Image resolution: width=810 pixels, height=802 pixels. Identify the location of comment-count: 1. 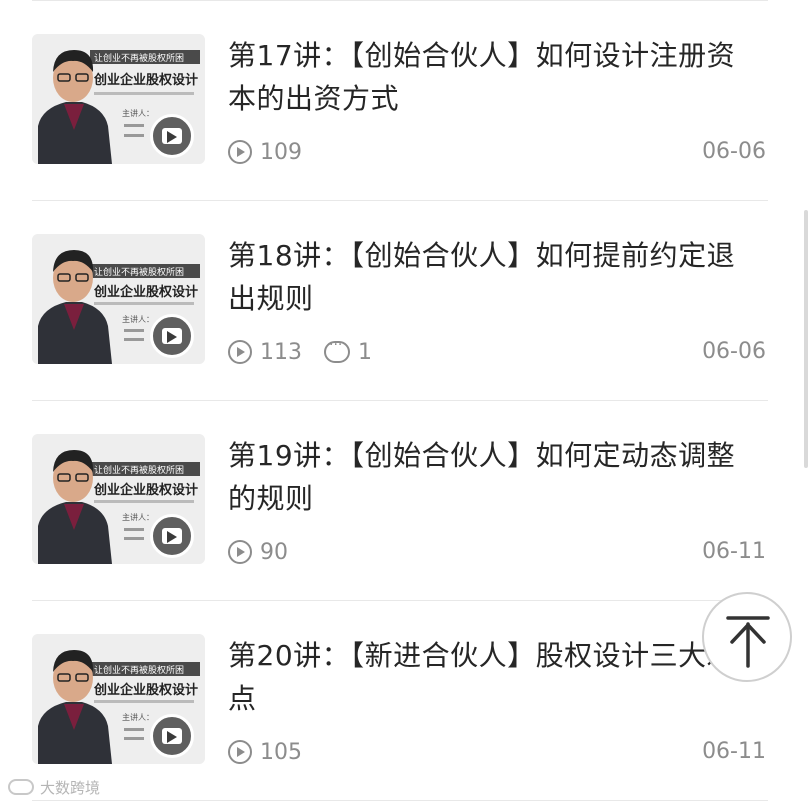
(365, 352).